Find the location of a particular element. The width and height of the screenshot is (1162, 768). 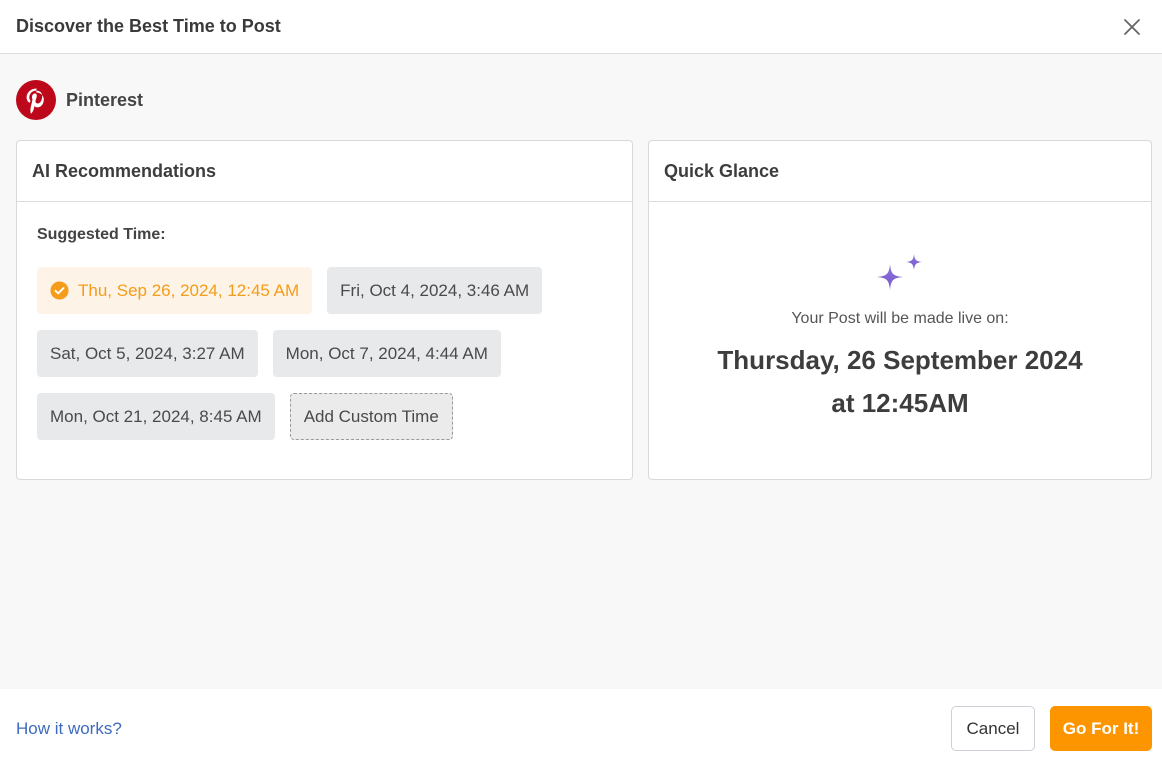

add-custom-time-label: Add Custom Time is located at coordinates (371, 416).